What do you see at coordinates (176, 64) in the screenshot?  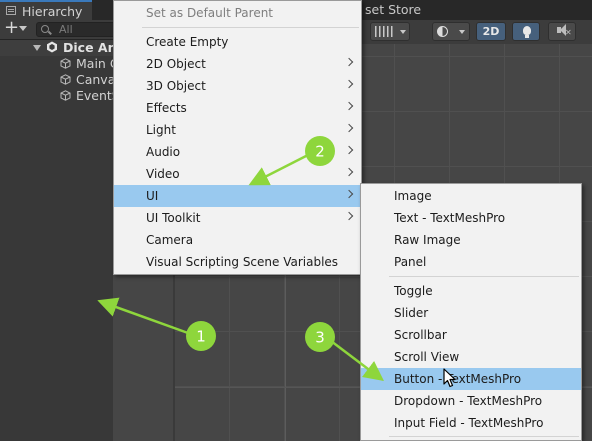 I see `menu-item-label: 2D Object` at bounding box center [176, 64].